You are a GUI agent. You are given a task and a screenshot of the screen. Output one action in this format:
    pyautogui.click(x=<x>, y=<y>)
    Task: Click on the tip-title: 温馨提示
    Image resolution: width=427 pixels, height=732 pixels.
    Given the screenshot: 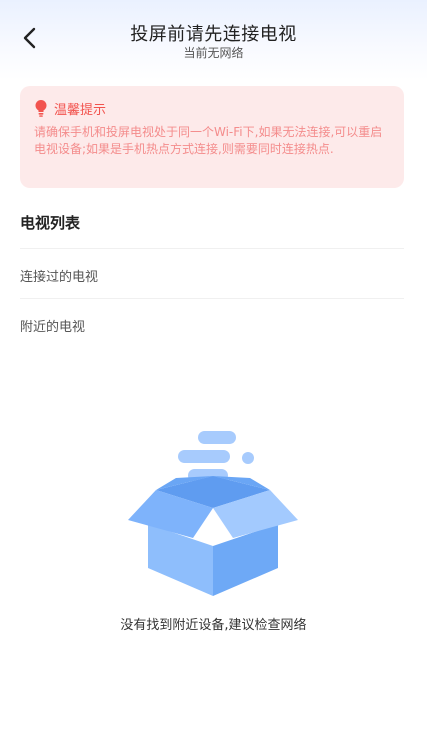 What is the action you would take?
    pyautogui.click(x=80, y=110)
    